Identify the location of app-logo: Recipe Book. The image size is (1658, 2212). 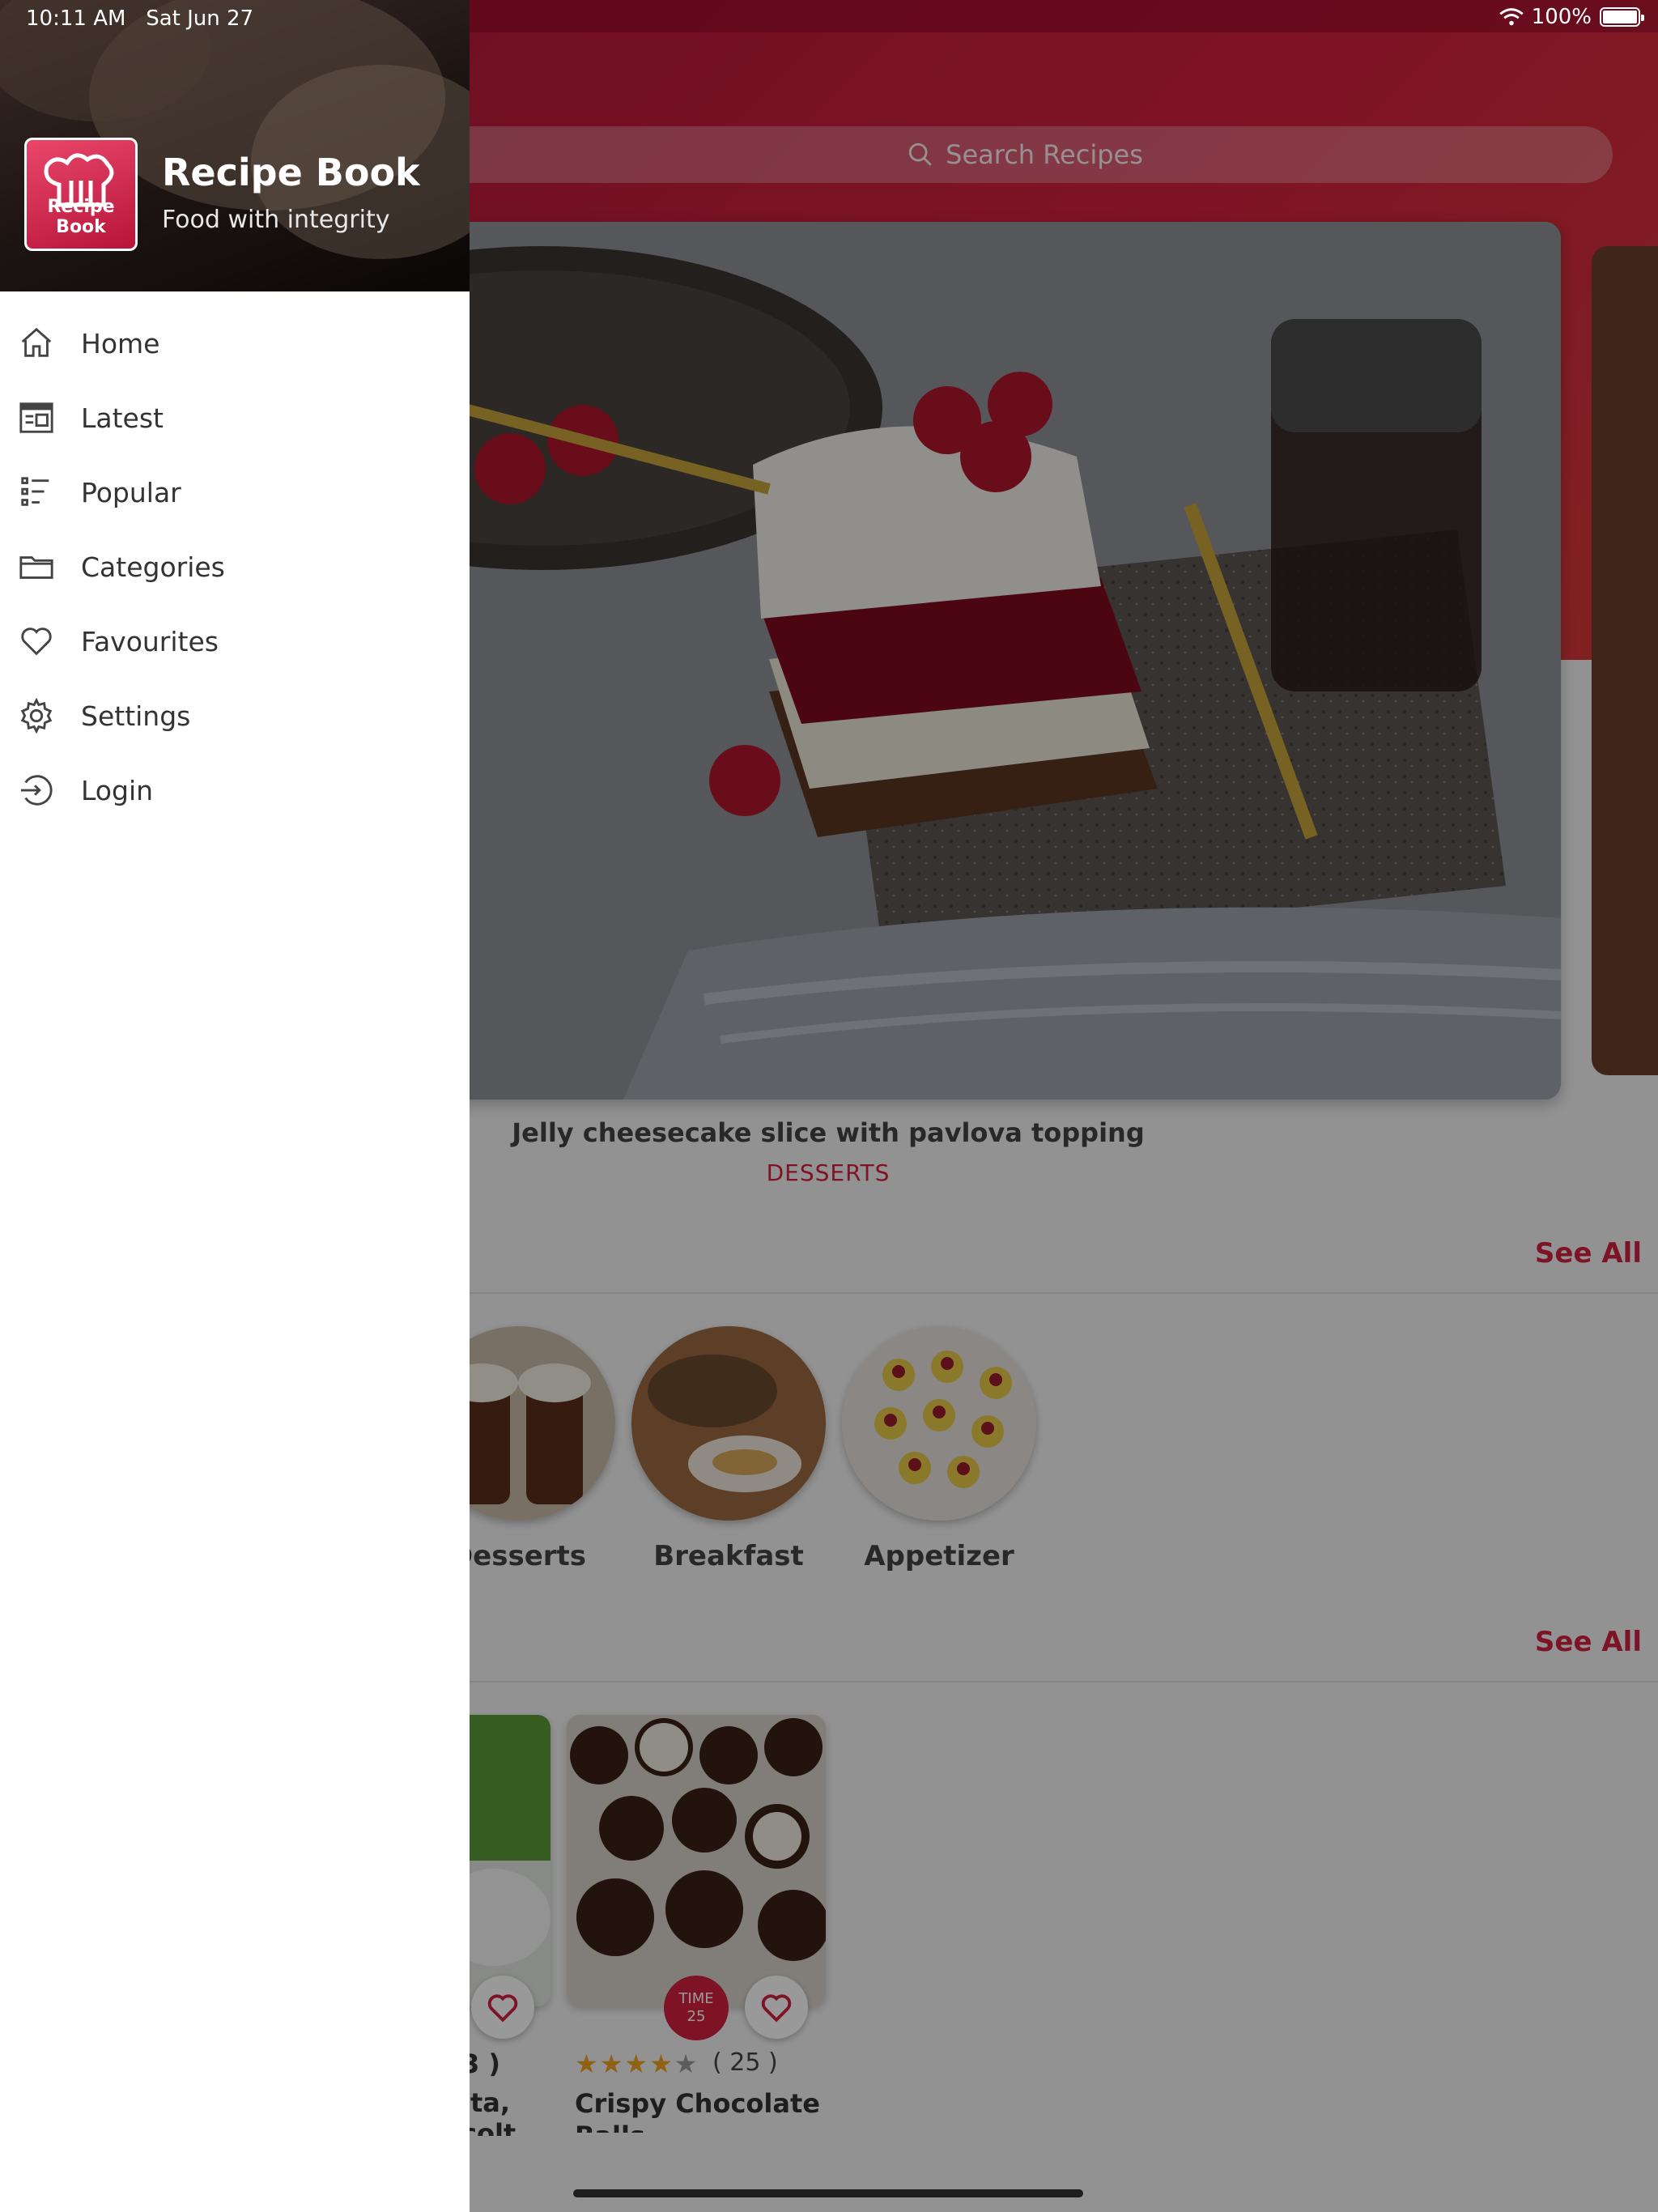
(81, 195).